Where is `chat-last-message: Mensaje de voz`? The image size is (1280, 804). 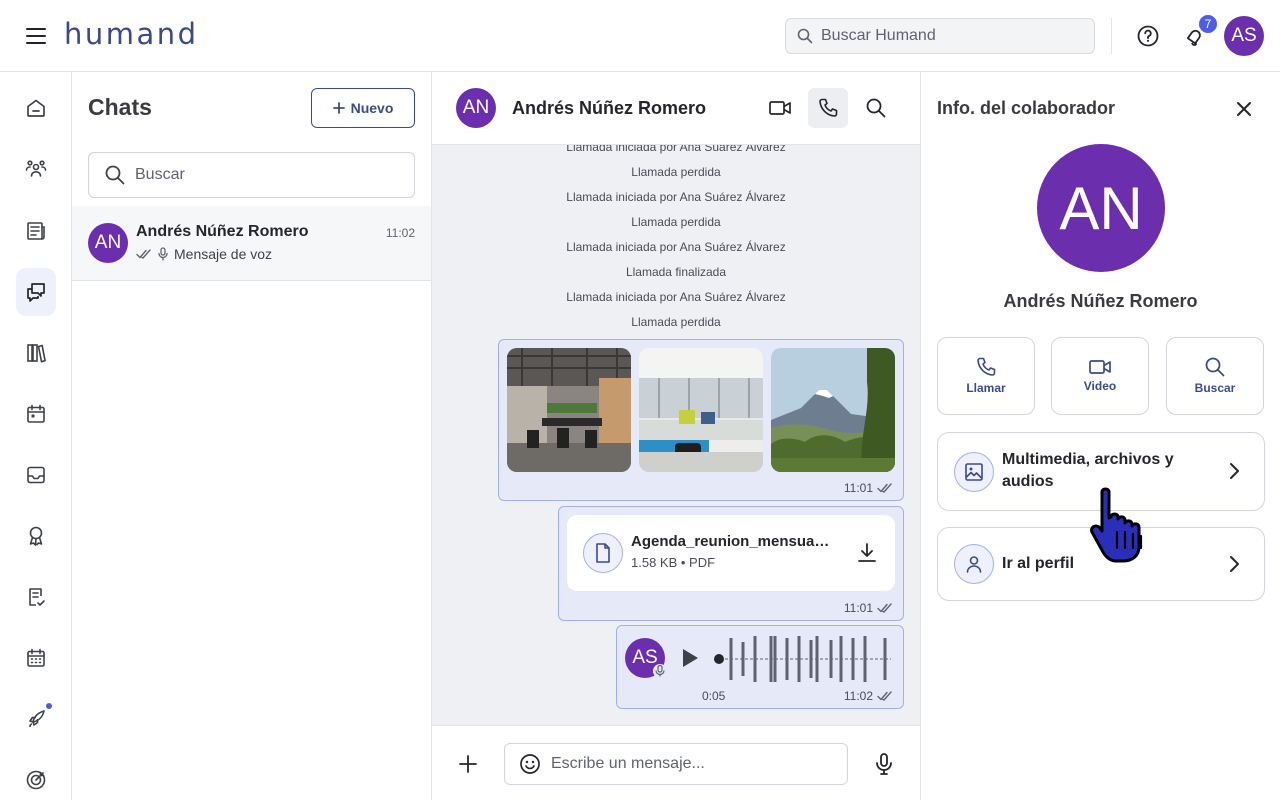 chat-last-message: Mensaje de voz is located at coordinates (204, 254).